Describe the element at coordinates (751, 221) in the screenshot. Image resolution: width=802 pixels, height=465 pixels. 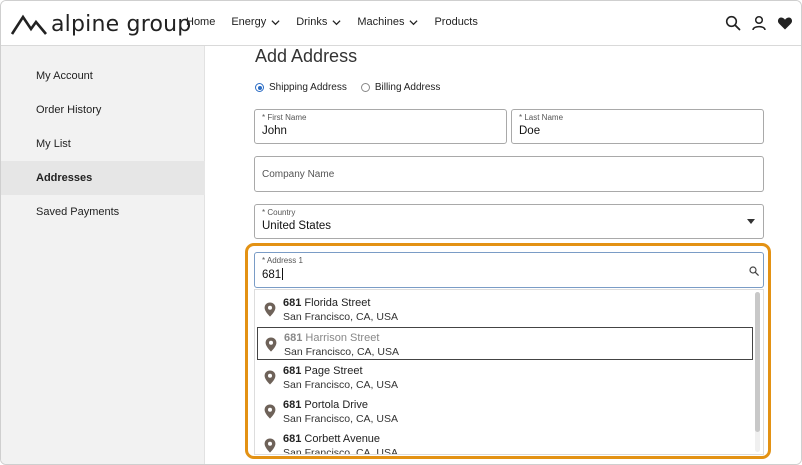
I see `dropdown-caret-icon` at that location.